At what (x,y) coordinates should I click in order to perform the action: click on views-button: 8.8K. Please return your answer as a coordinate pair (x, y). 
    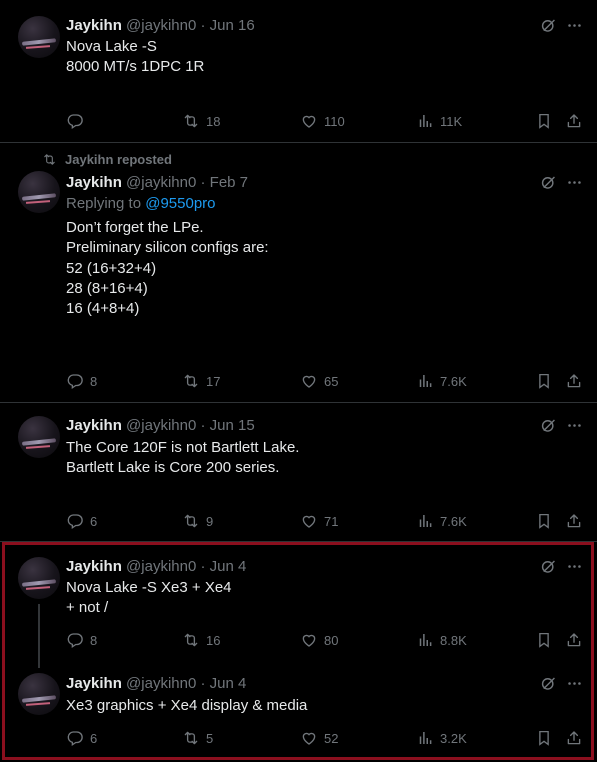
    Looking at the image, I should click on (441, 640).